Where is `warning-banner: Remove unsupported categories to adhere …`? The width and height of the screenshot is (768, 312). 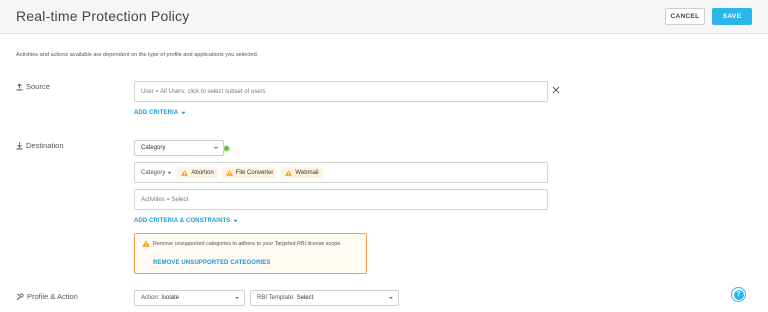 warning-banner: Remove unsupported categories to adhere … is located at coordinates (250, 253).